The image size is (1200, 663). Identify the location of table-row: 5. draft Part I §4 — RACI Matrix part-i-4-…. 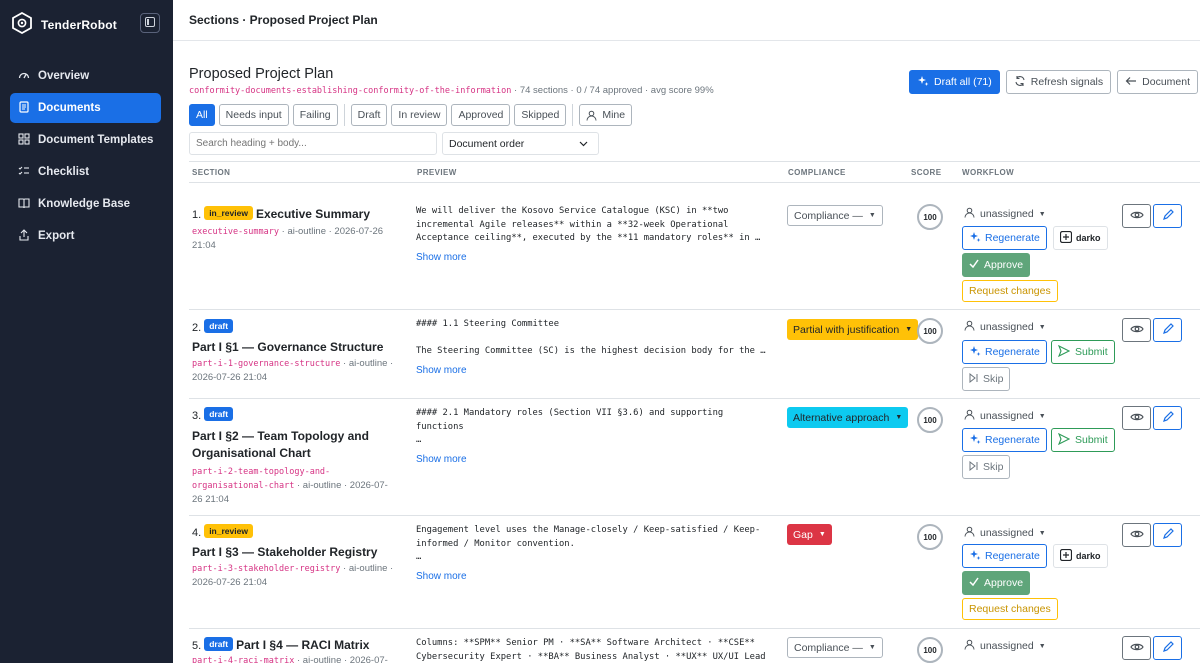
(694, 646).